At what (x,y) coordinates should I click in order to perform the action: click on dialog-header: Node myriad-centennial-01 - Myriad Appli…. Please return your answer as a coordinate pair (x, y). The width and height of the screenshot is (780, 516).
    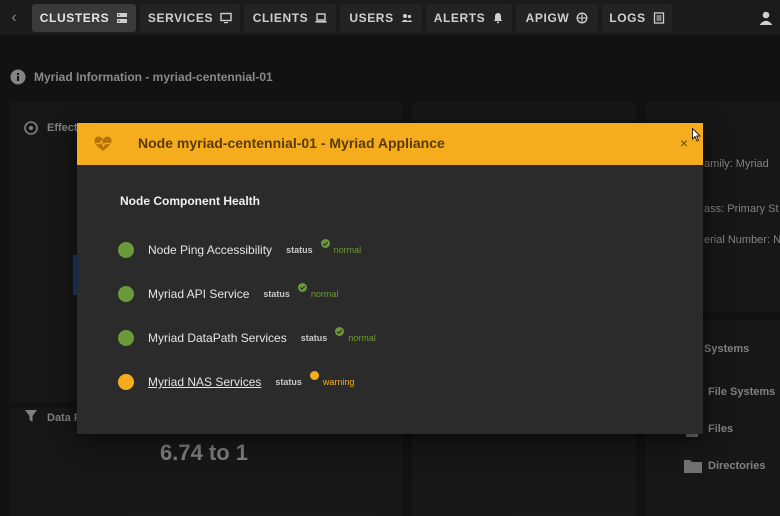
    Looking at the image, I should click on (390, 144).